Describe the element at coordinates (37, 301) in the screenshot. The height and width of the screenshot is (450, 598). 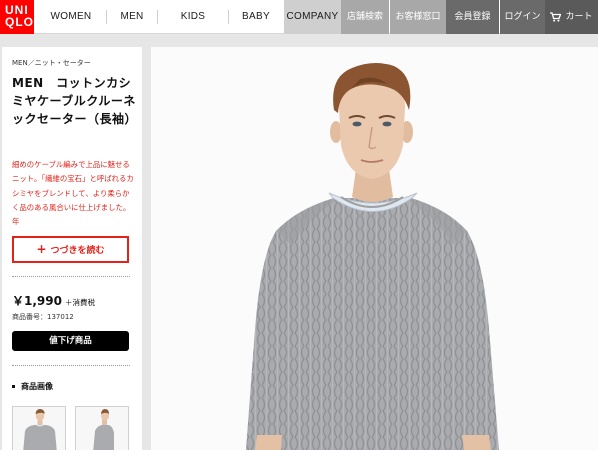
I see `price-value: ￥1,990` at that location.